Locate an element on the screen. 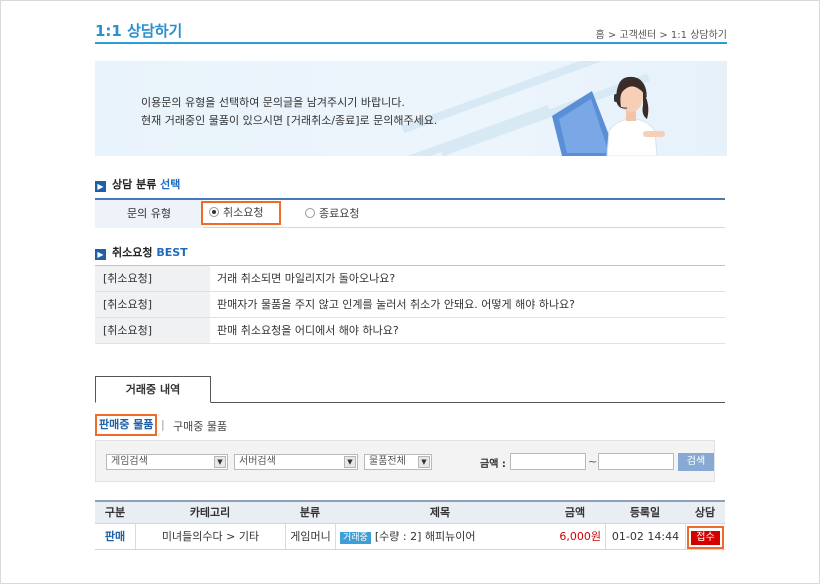  consult-button: 접수 is located at coordinates (705, 537).